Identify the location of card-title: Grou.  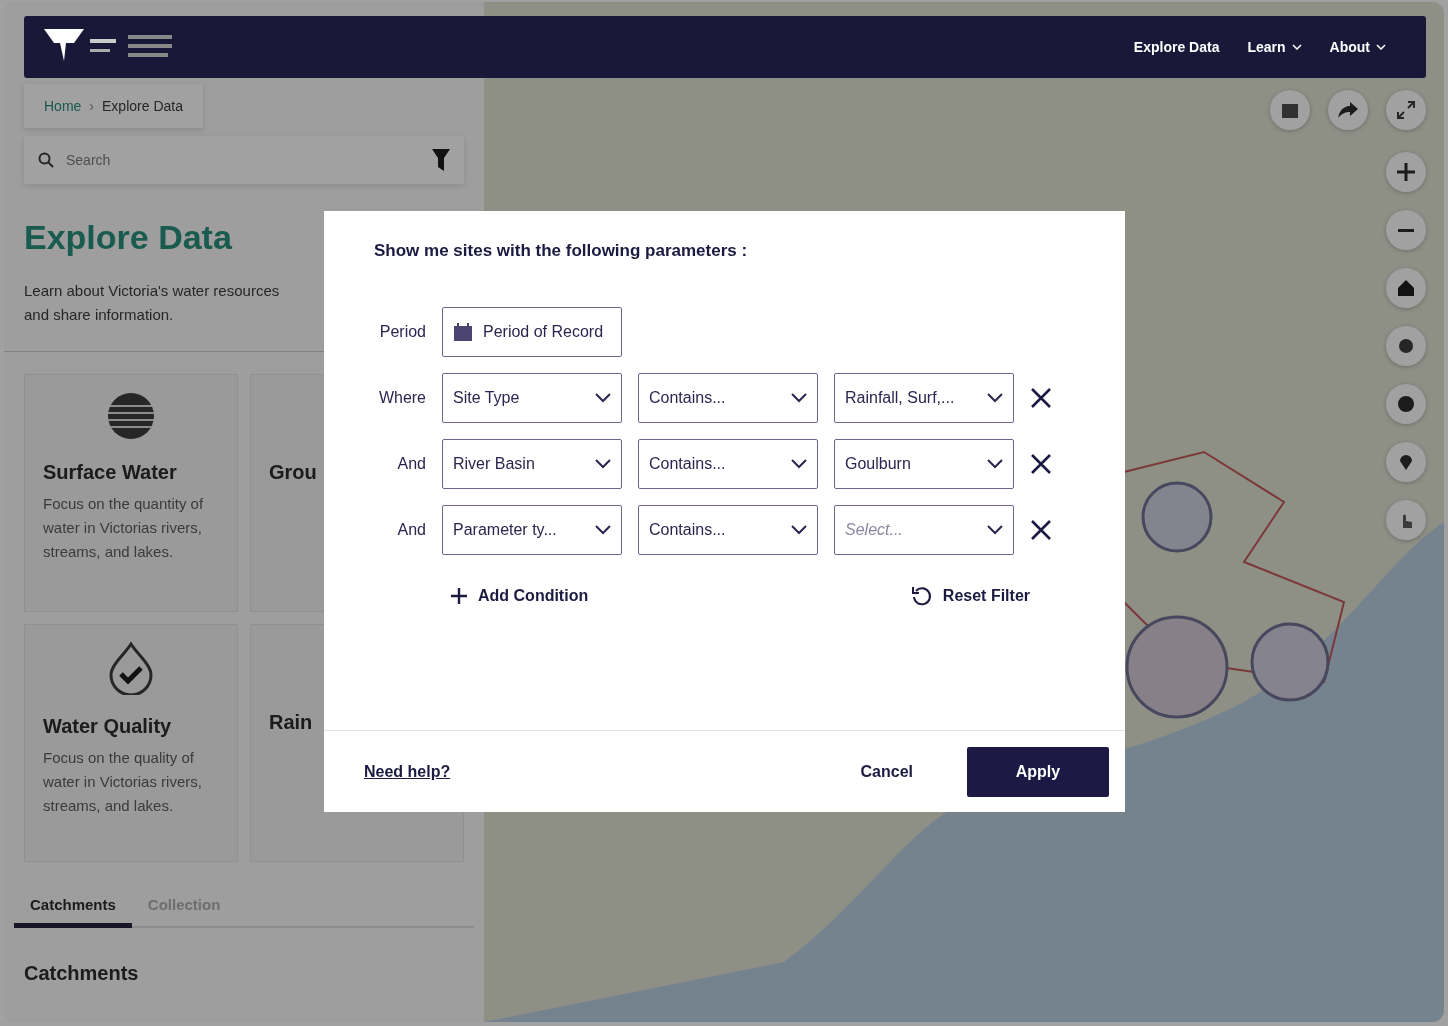
(293, 472).